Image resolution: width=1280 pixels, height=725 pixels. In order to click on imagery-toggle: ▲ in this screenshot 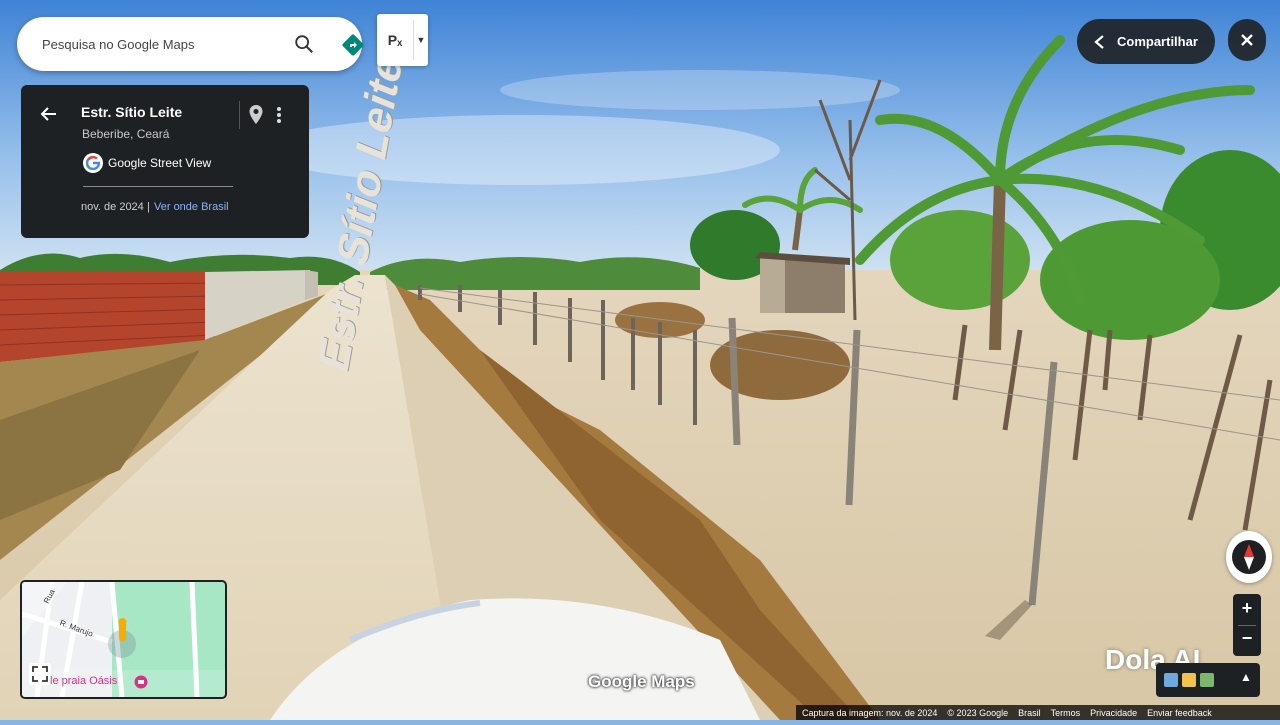, I will do `click(1208, 680)`.